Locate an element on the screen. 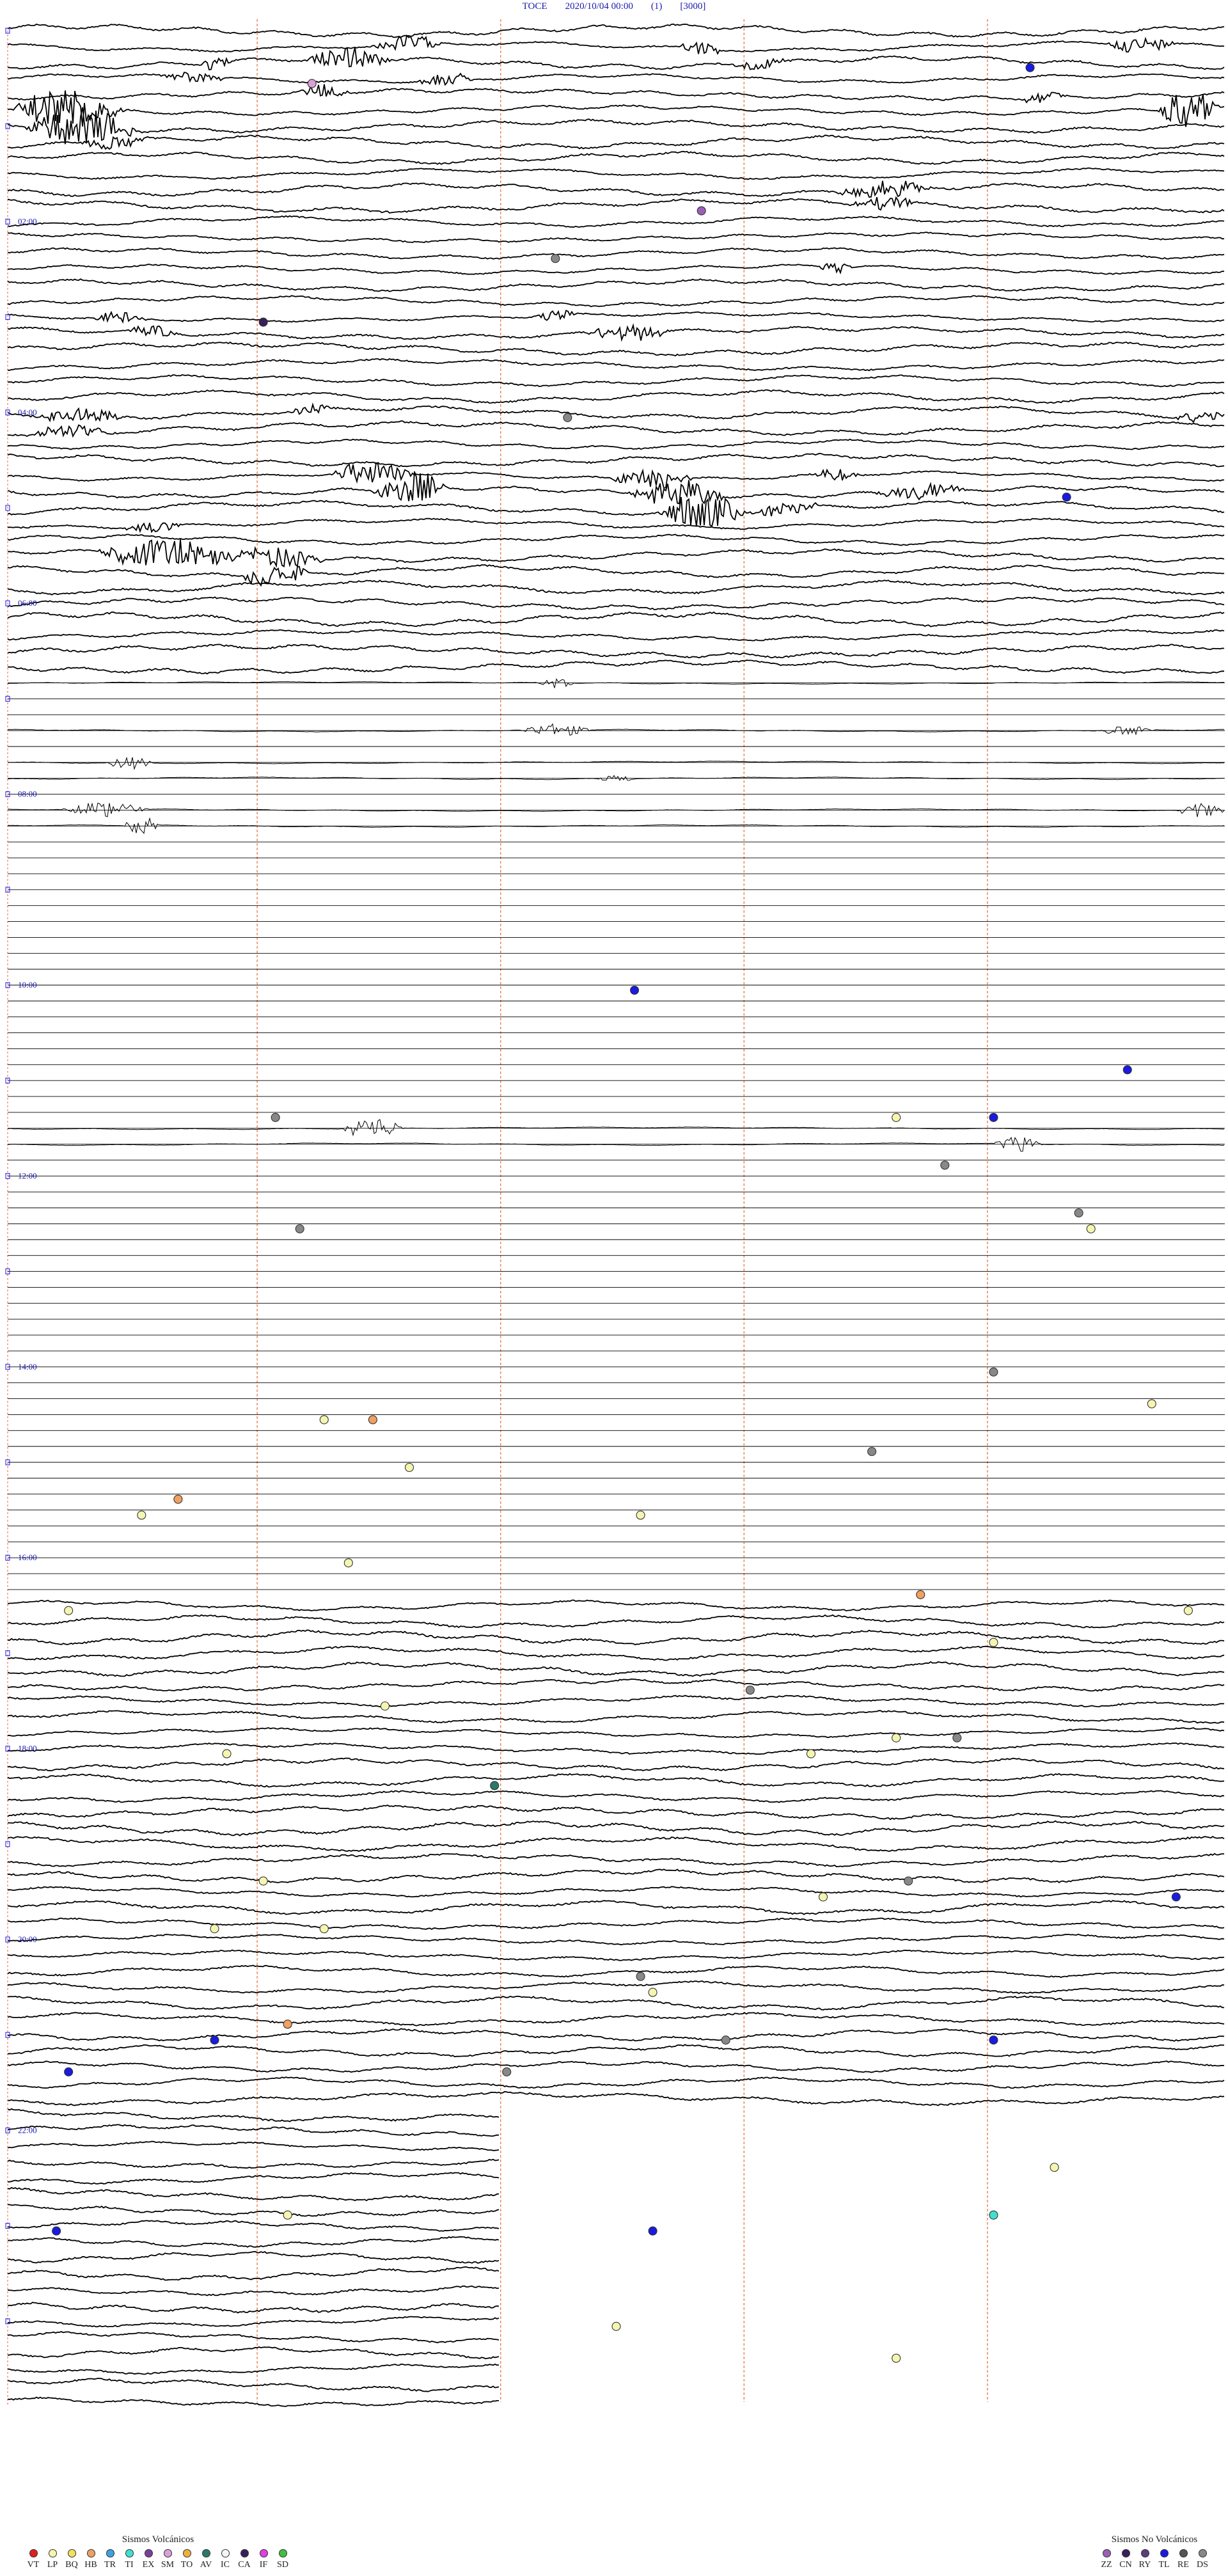 Image resolution: width=1228 pixels, height=2576 pixels. legend-volcanic-dot-sm is located at coordinates (167, 2553).